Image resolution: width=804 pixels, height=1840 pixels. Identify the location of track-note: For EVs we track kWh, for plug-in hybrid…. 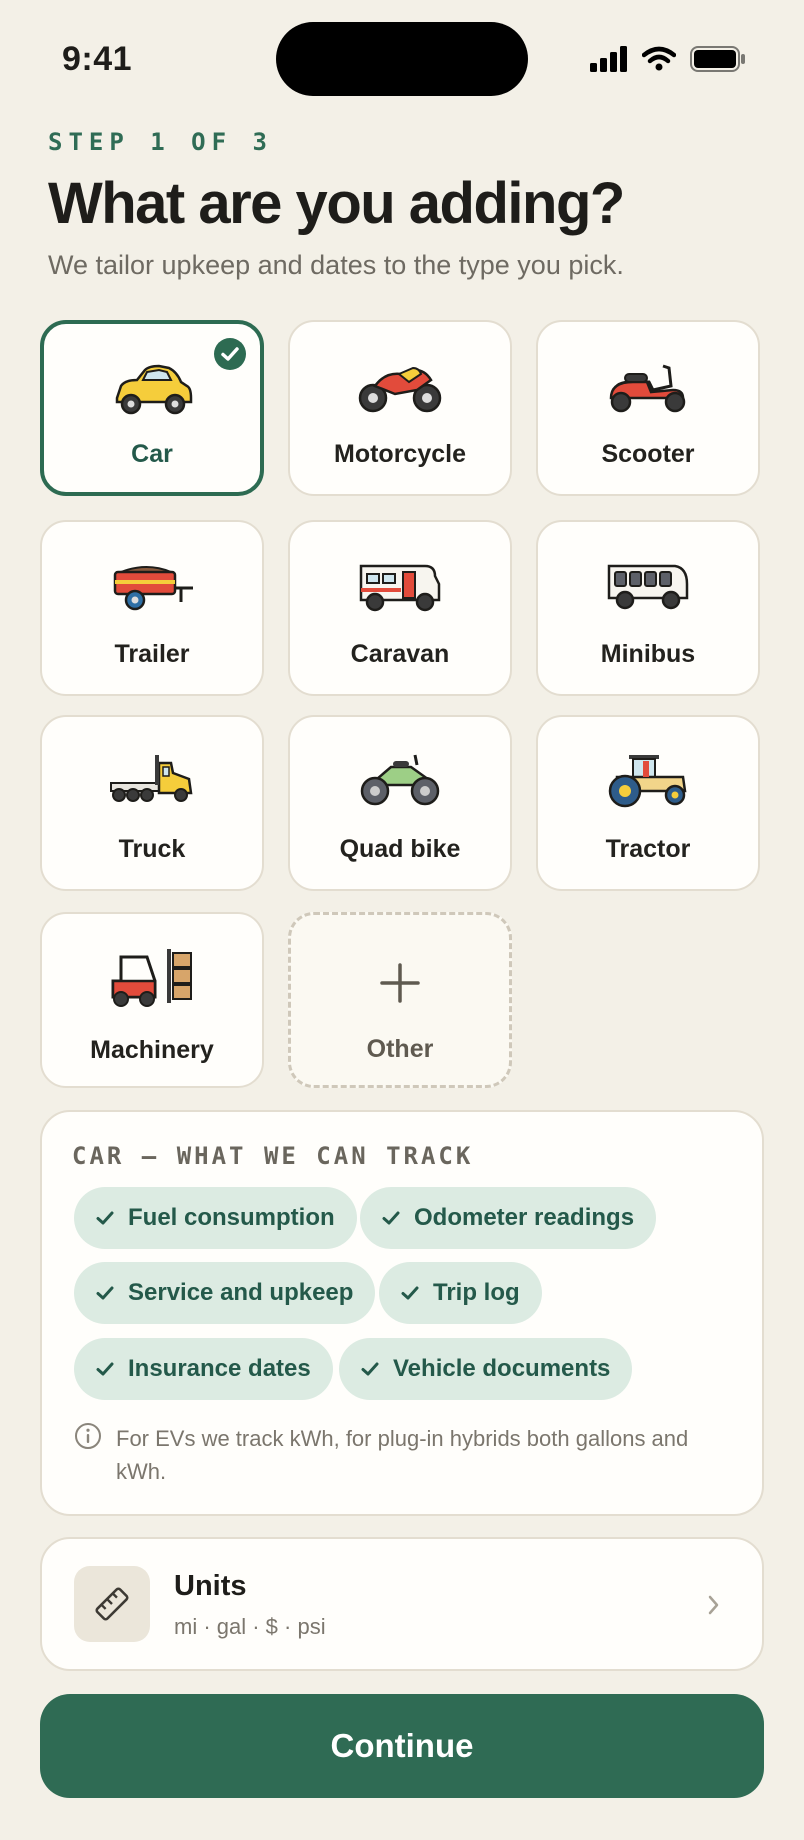
(402, 1455).